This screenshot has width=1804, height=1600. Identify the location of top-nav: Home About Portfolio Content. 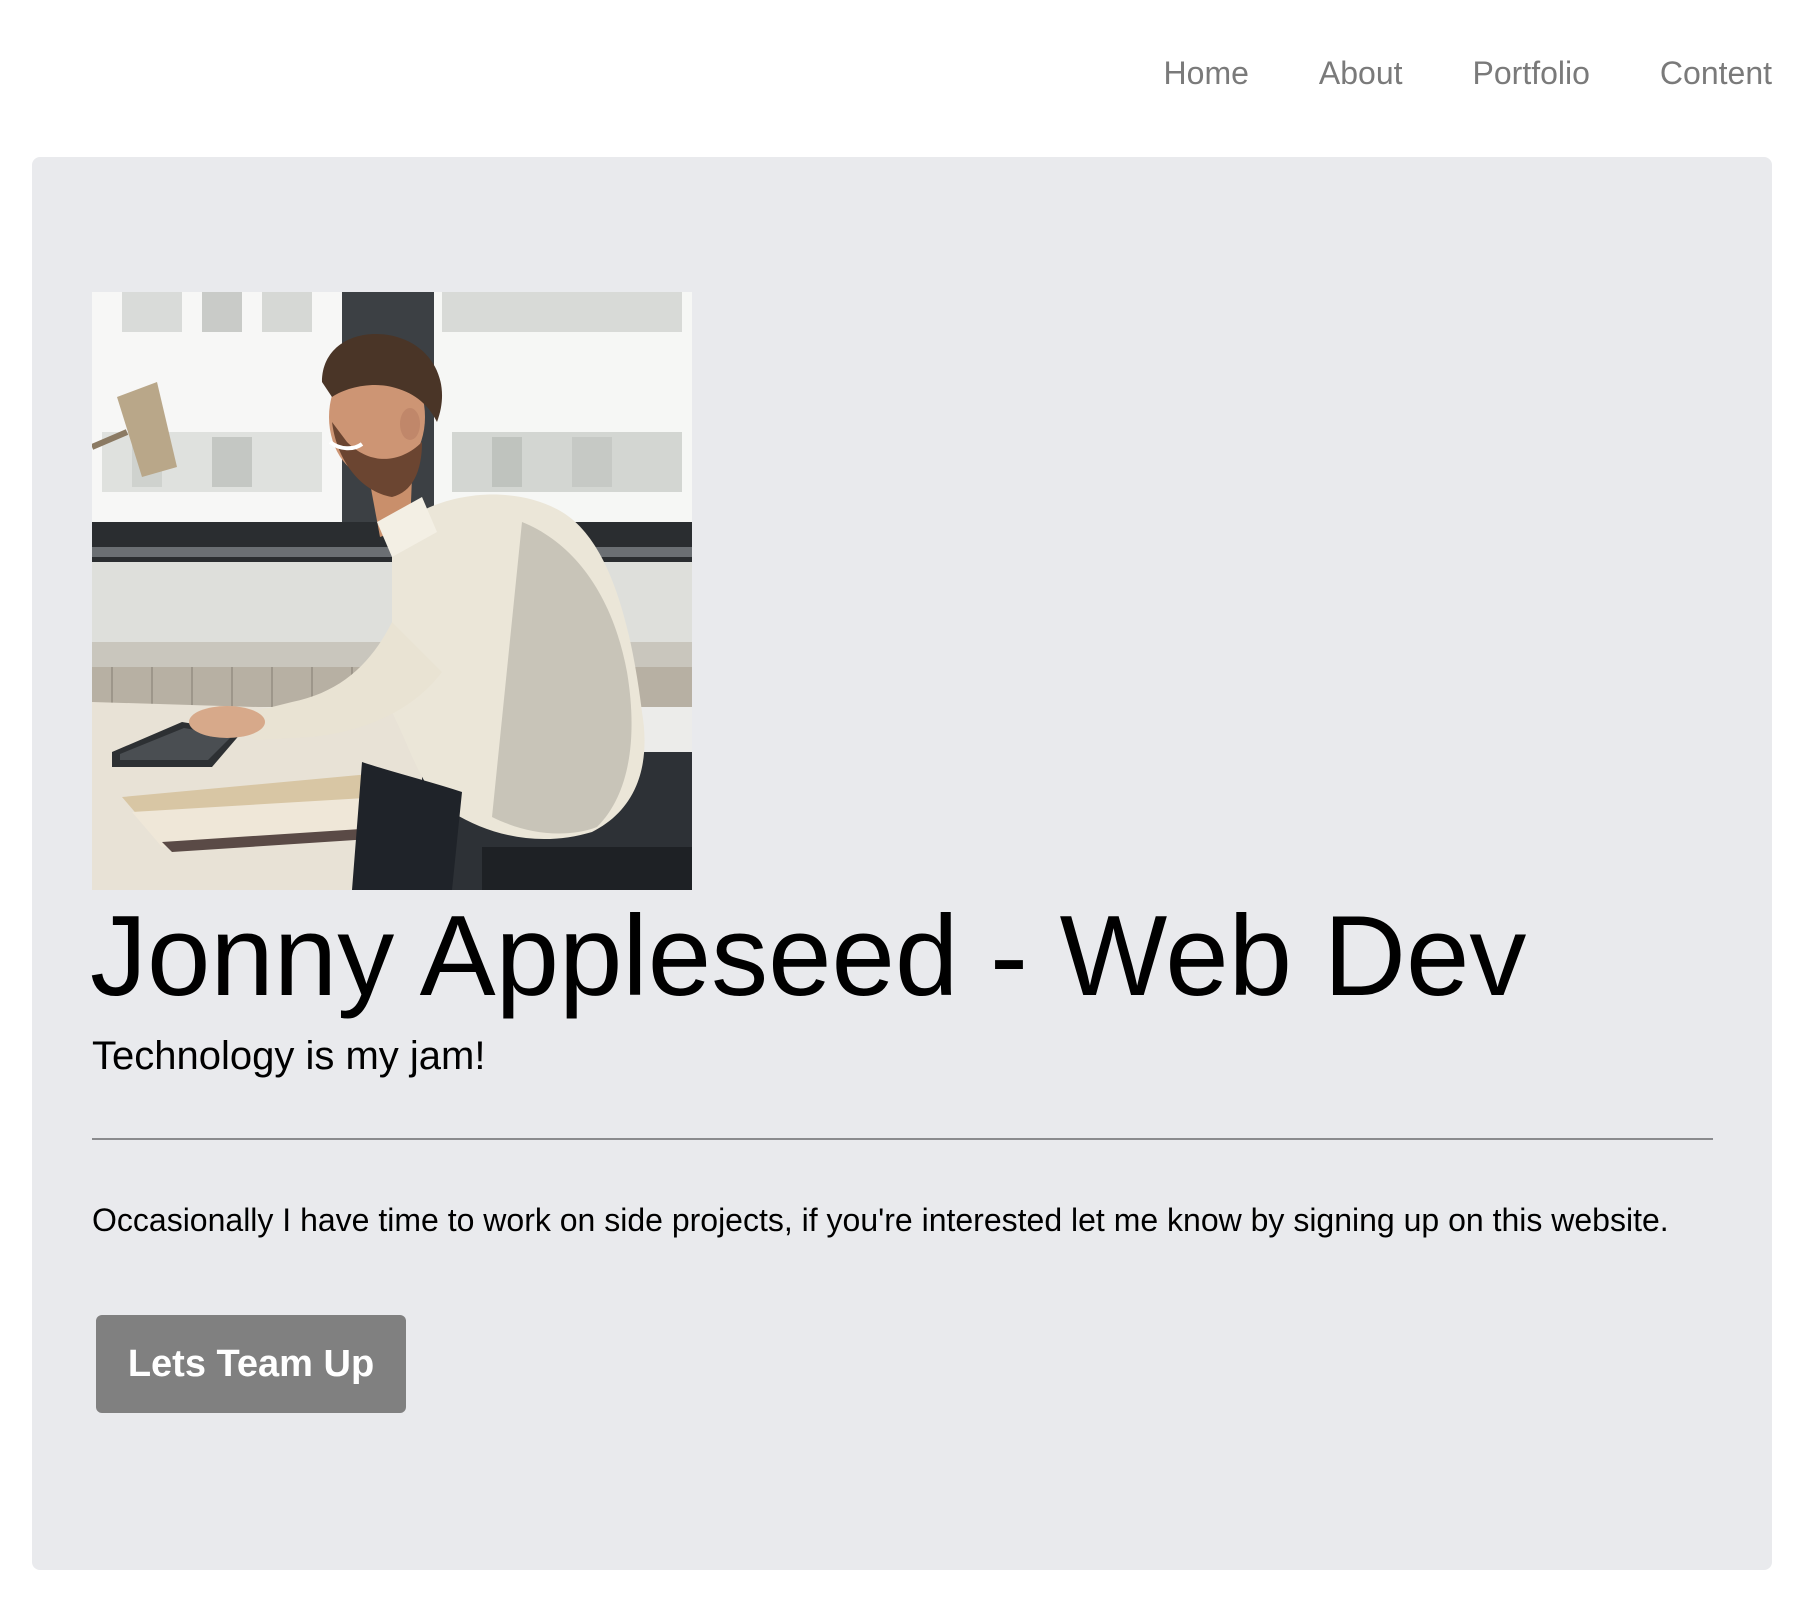
(1468, 73).